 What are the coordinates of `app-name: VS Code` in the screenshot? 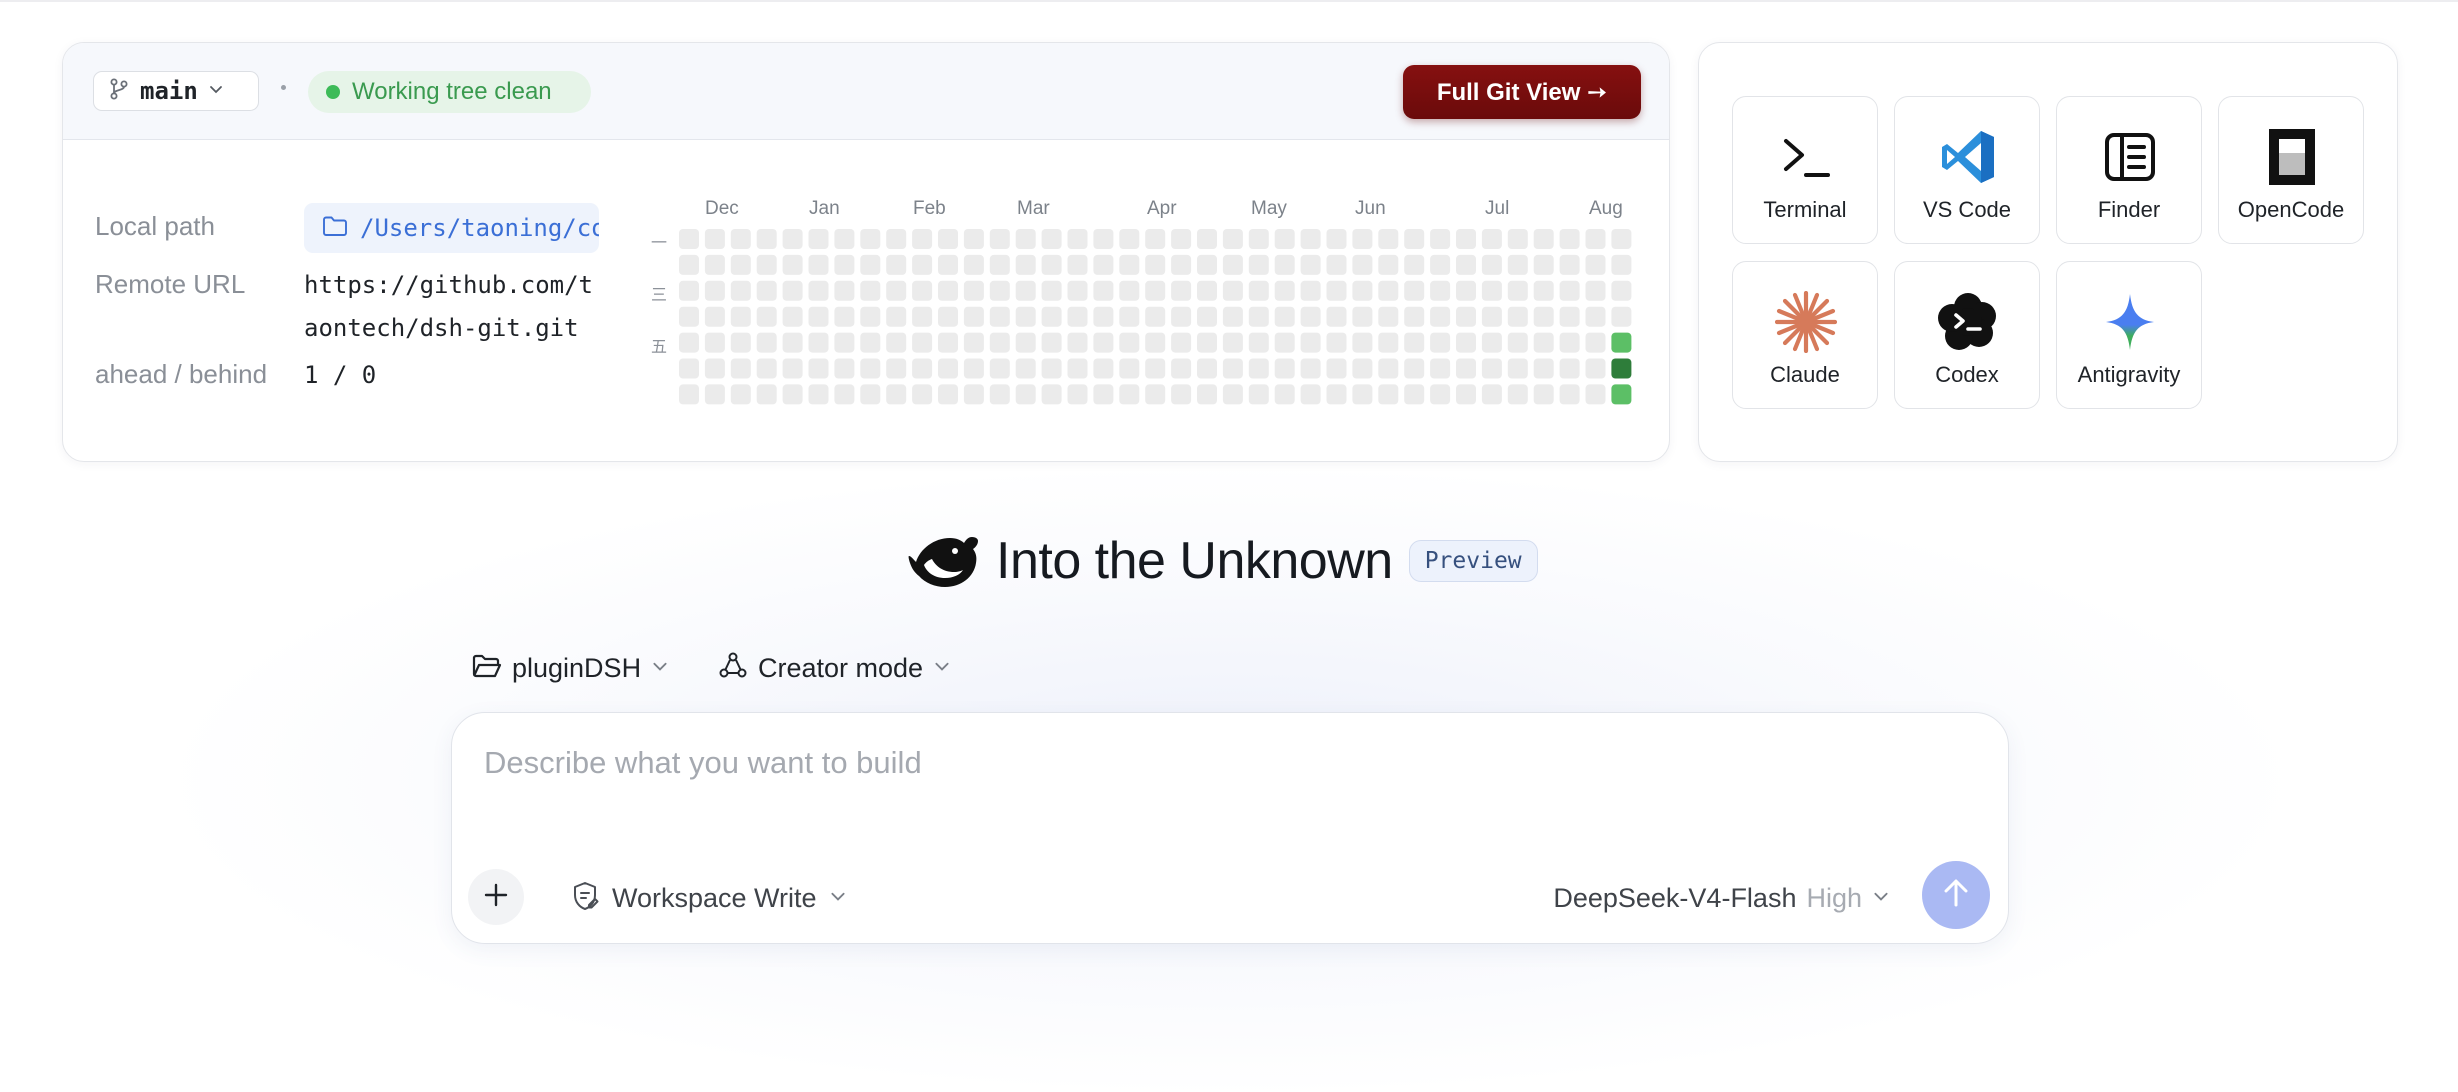 It's located at (1967, 209).